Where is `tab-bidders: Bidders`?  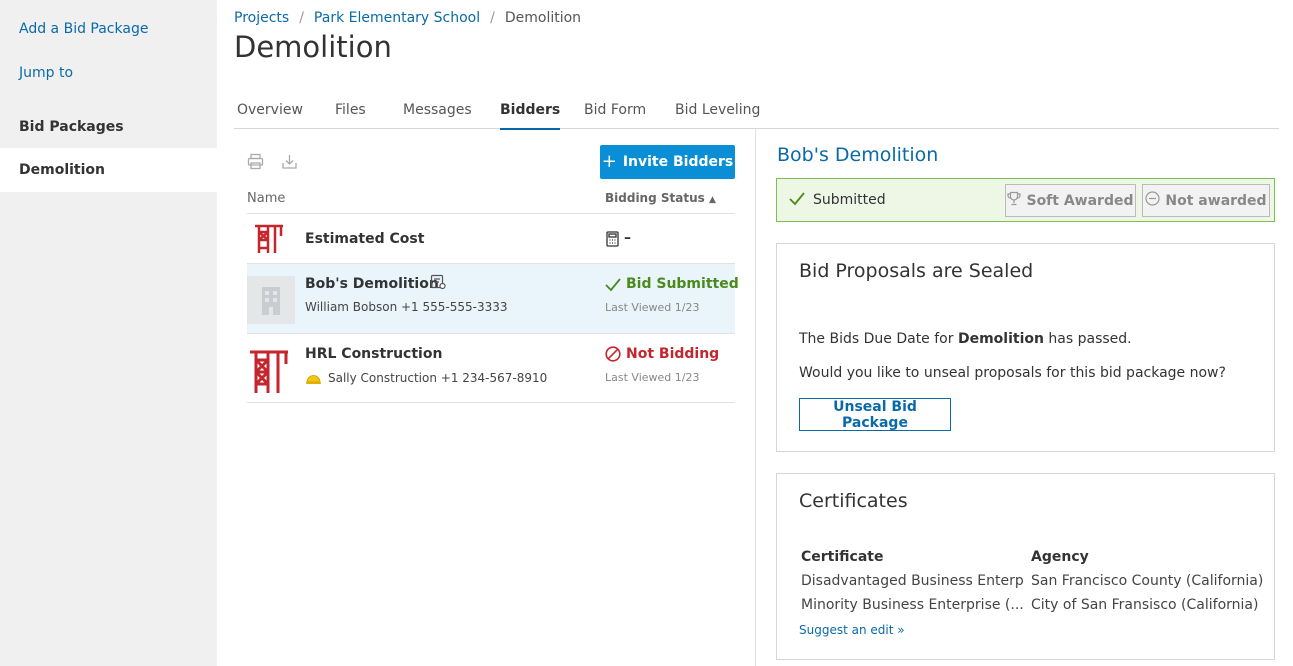 tab-bidders: Bidders is located at coordinates (530, 116).